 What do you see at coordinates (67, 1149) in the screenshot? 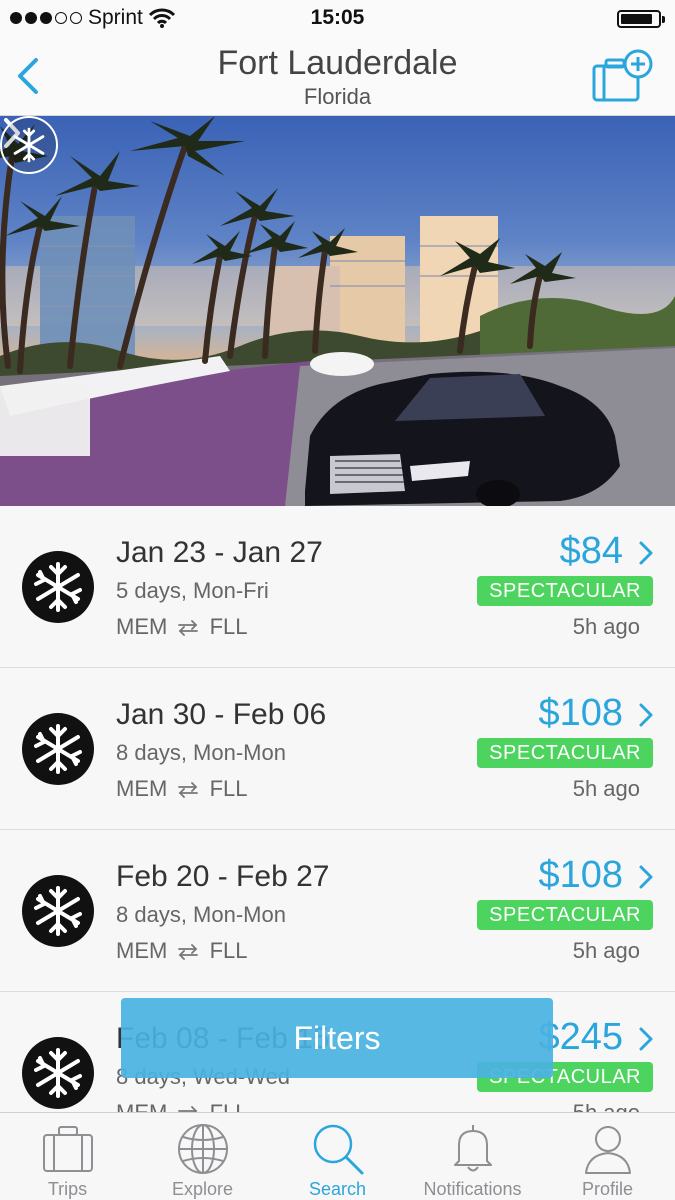
I see `suitcase-icon` at bounding box center [67, 1149].